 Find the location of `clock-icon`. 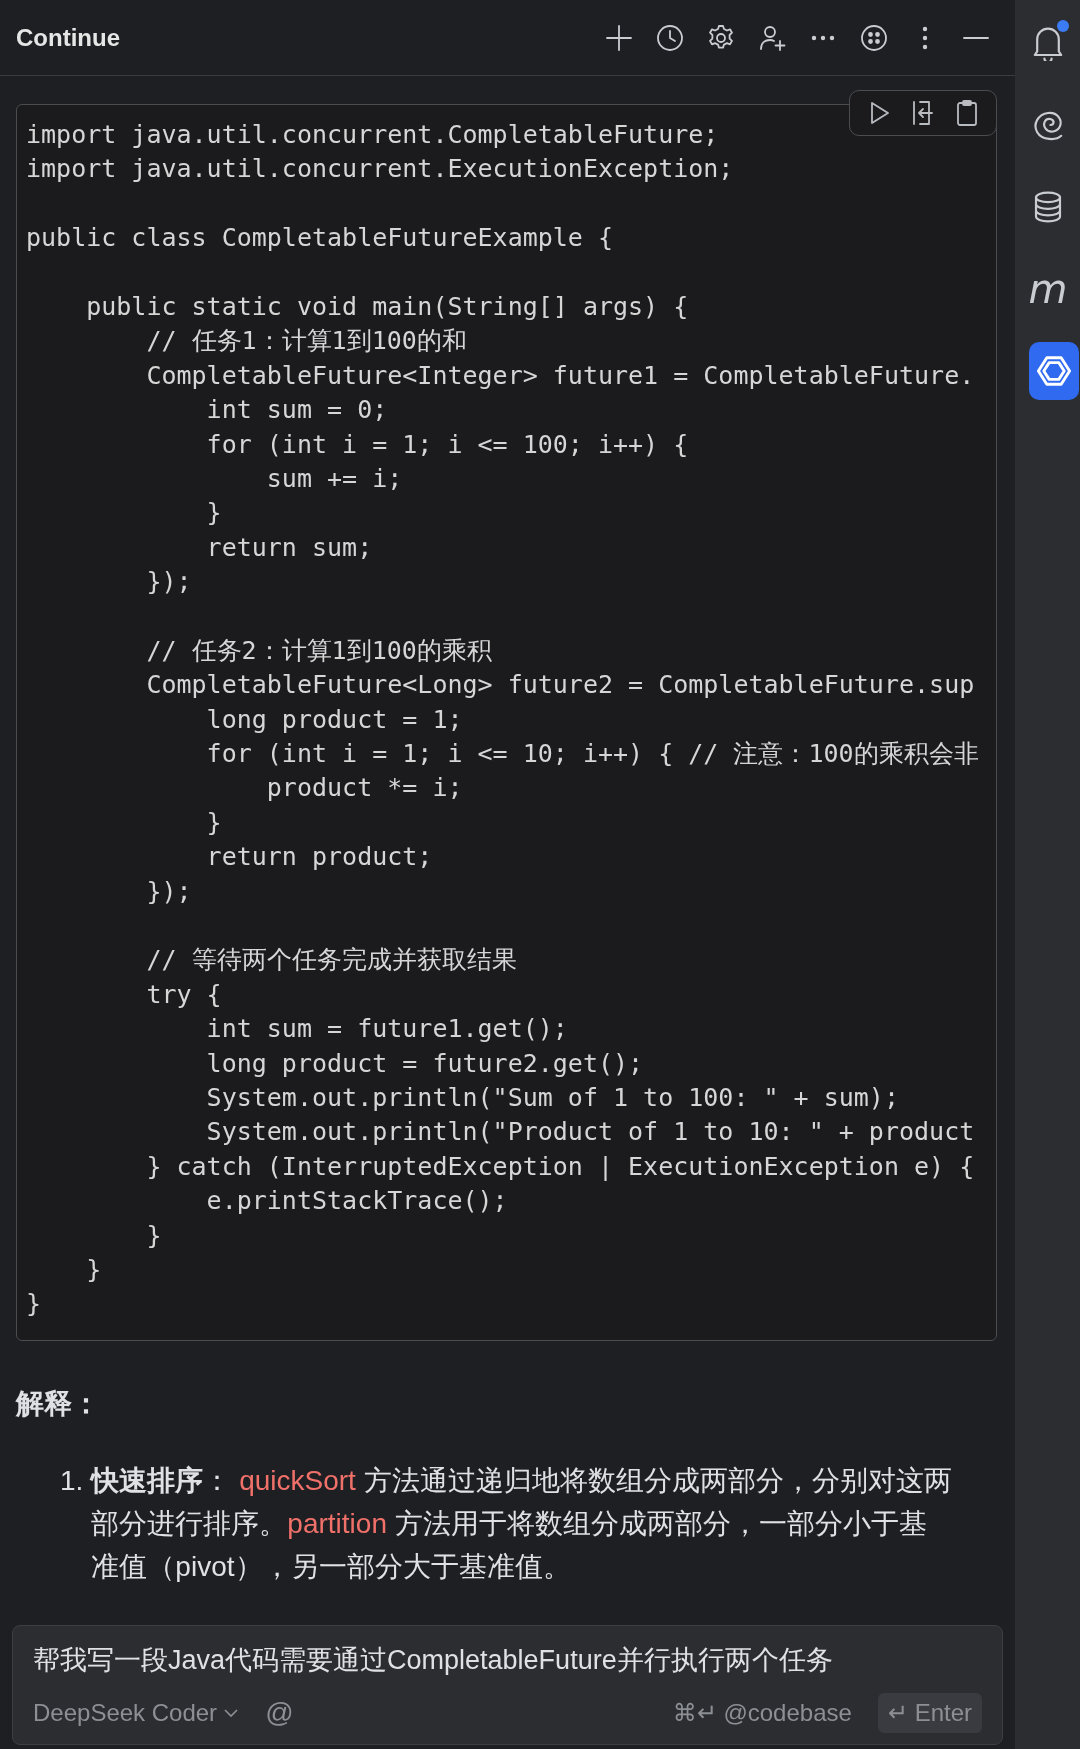

clock-icon is located at coordinates (670, 37).